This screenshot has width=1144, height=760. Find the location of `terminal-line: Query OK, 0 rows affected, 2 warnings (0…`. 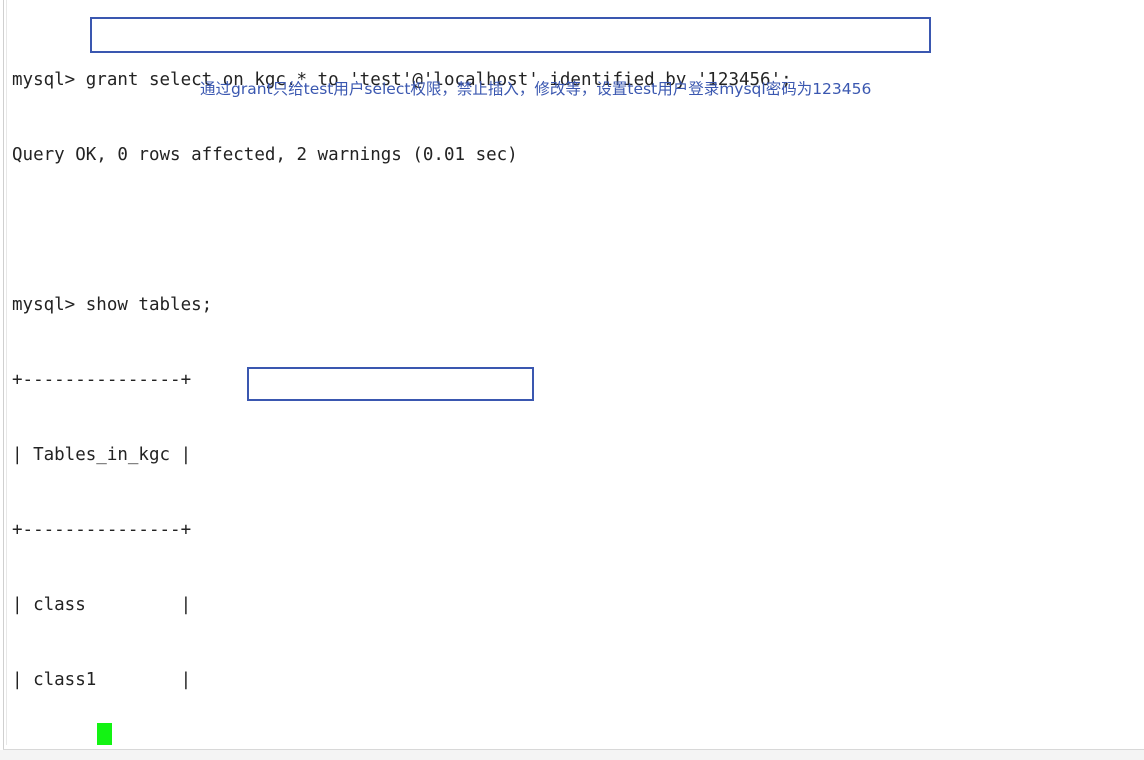

terminal-line: Query OK, 0 rows affected, 2 warnings (0… is located at coordinates (265, 155).